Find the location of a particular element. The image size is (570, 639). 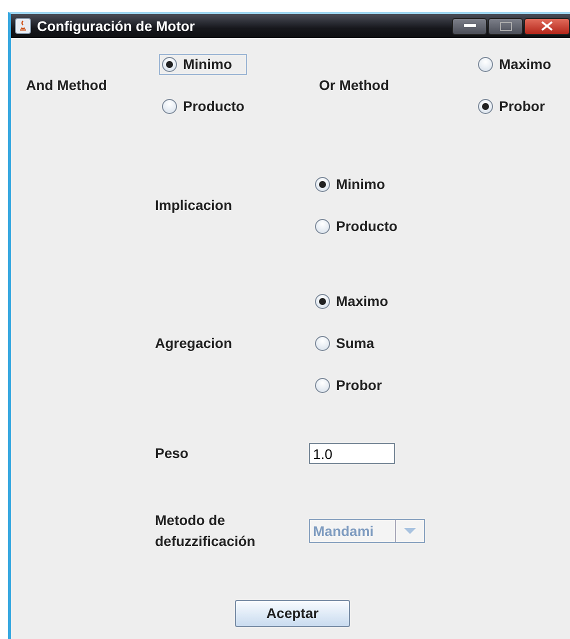

minimize-button is located at coordinates (469, 26).